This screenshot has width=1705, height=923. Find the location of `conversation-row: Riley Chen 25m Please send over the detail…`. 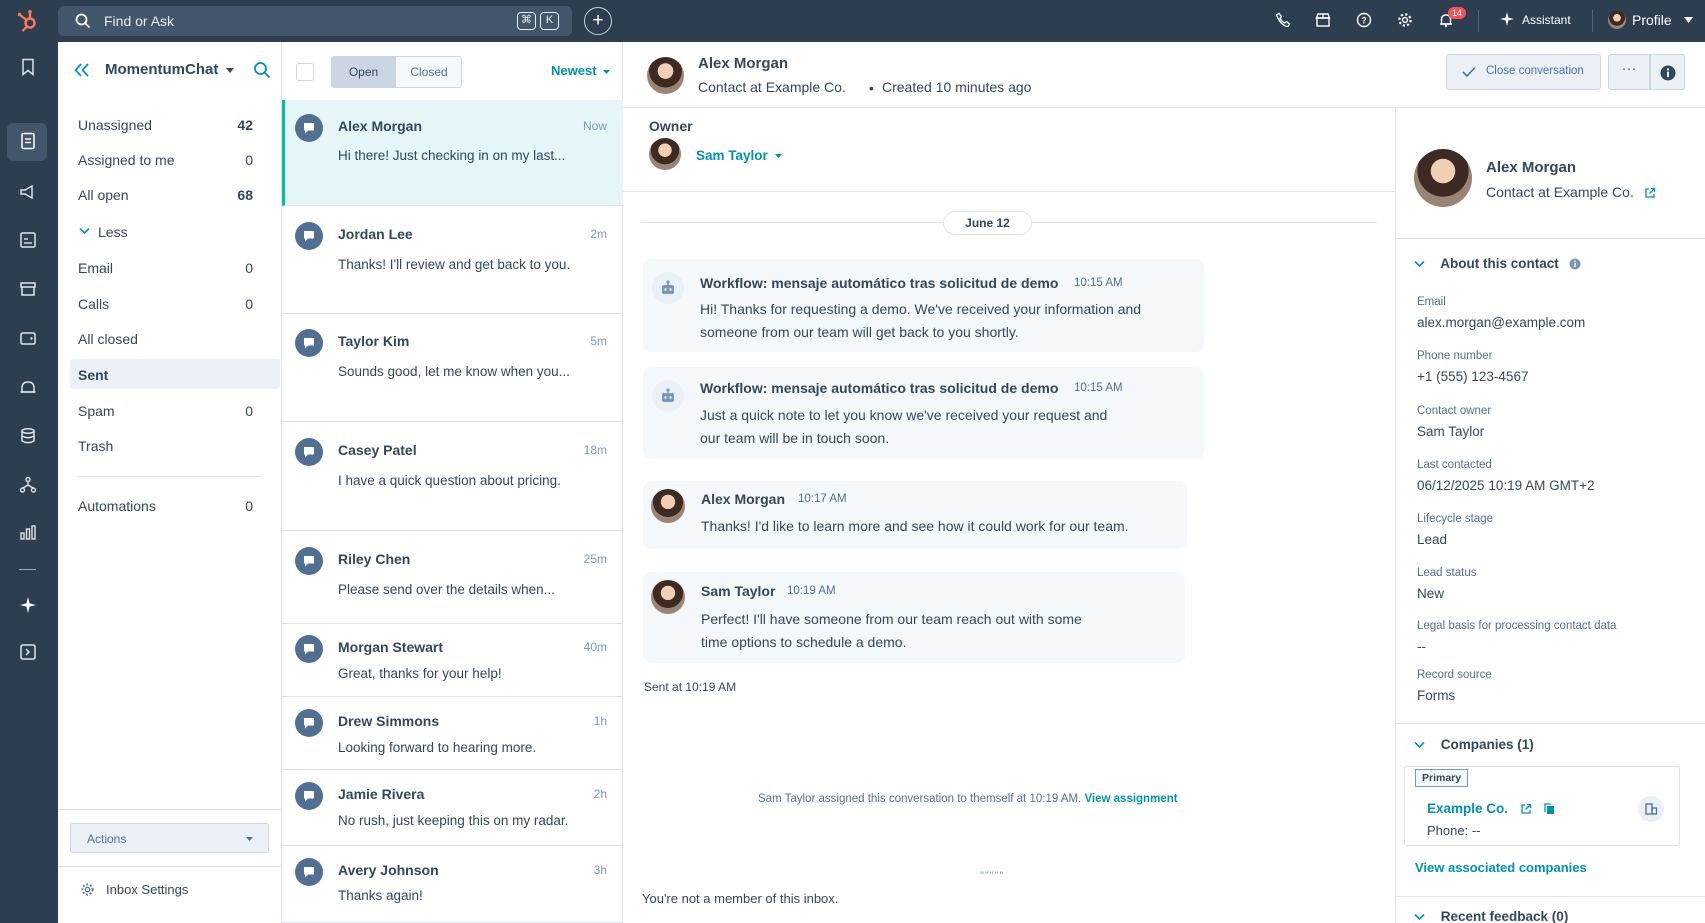

conversation-row: Riley Chen 25m Please send over the detail… is located at coordinates (452, 577).